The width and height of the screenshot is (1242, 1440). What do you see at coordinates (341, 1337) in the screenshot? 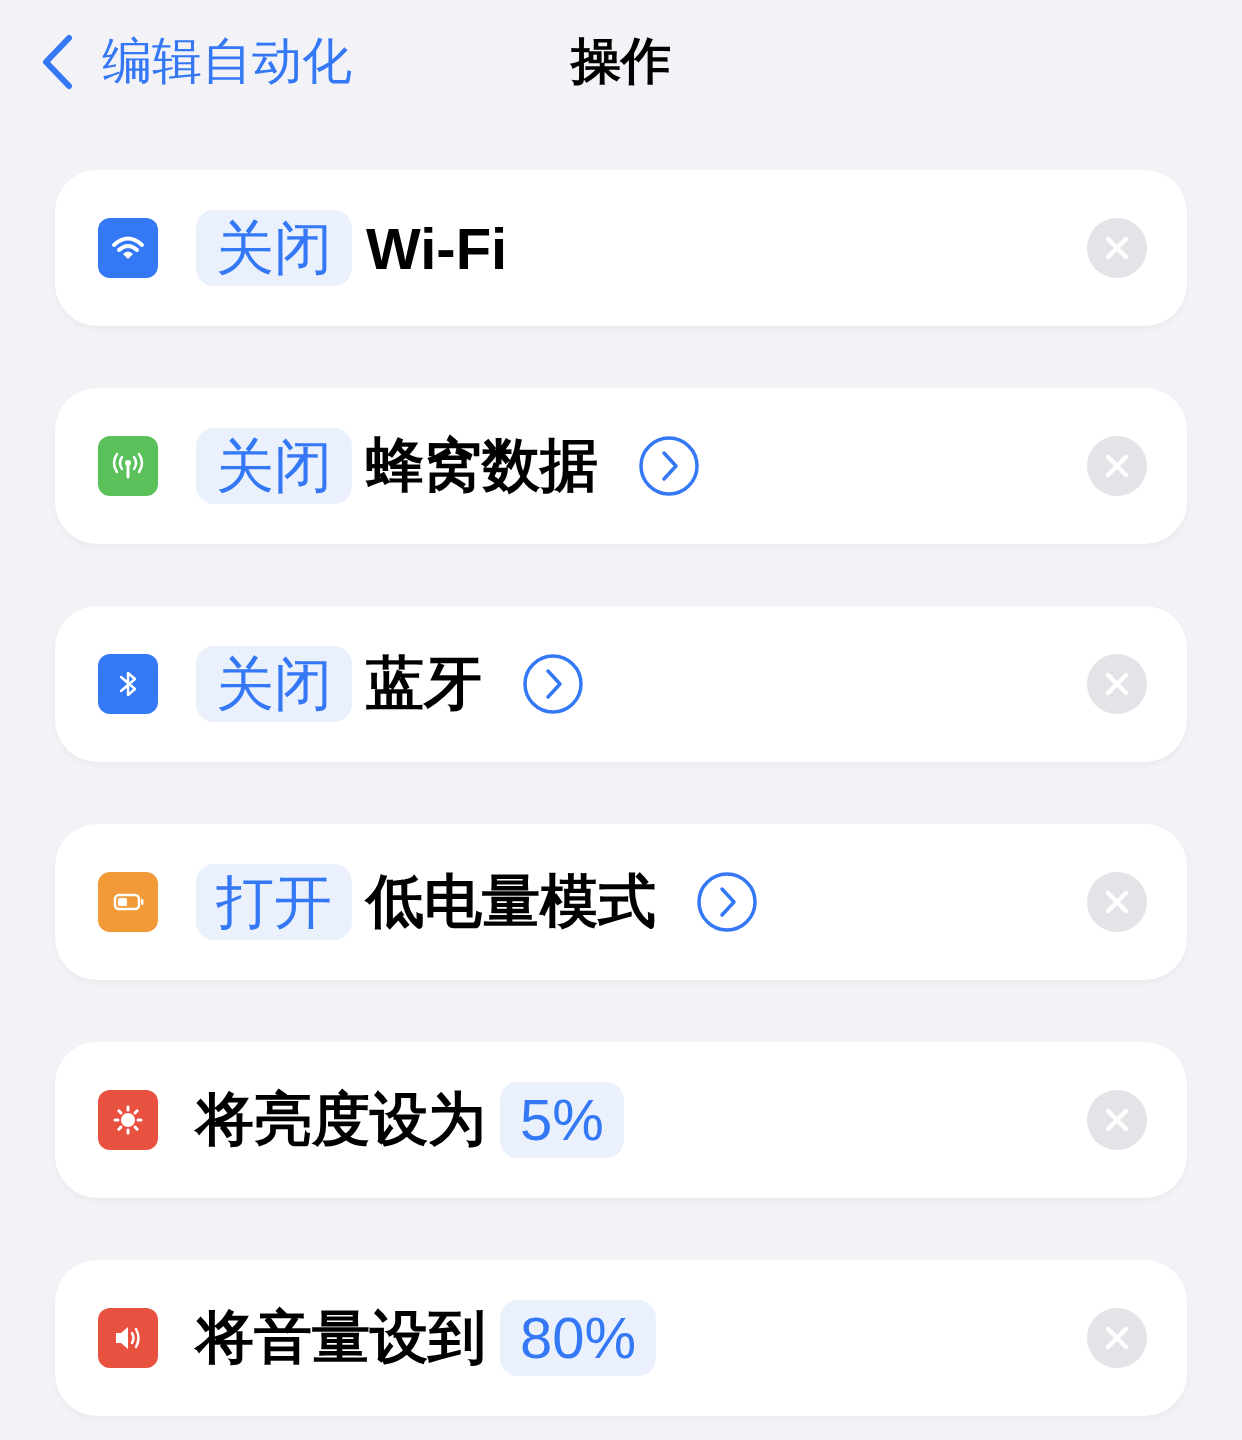
I see `action-label: 将音量设到` at bounding box center [341, 1337].